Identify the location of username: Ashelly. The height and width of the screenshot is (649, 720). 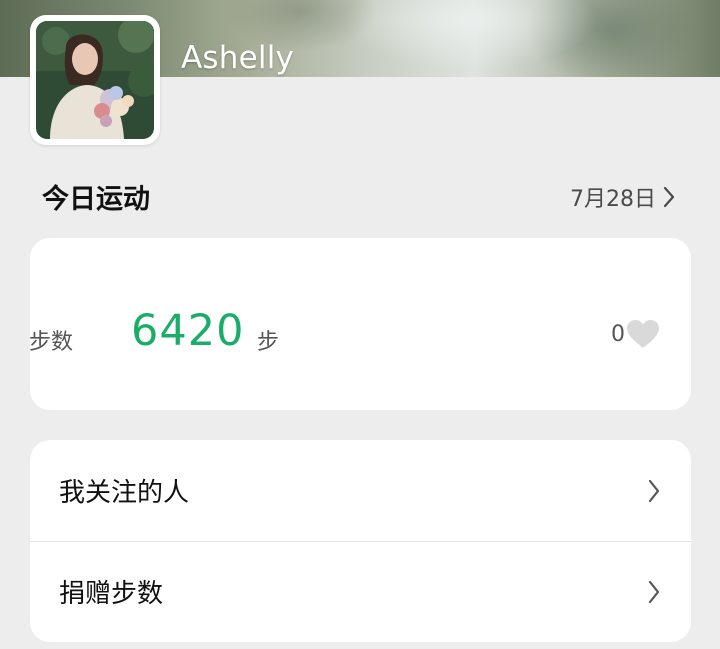
(238, 58).